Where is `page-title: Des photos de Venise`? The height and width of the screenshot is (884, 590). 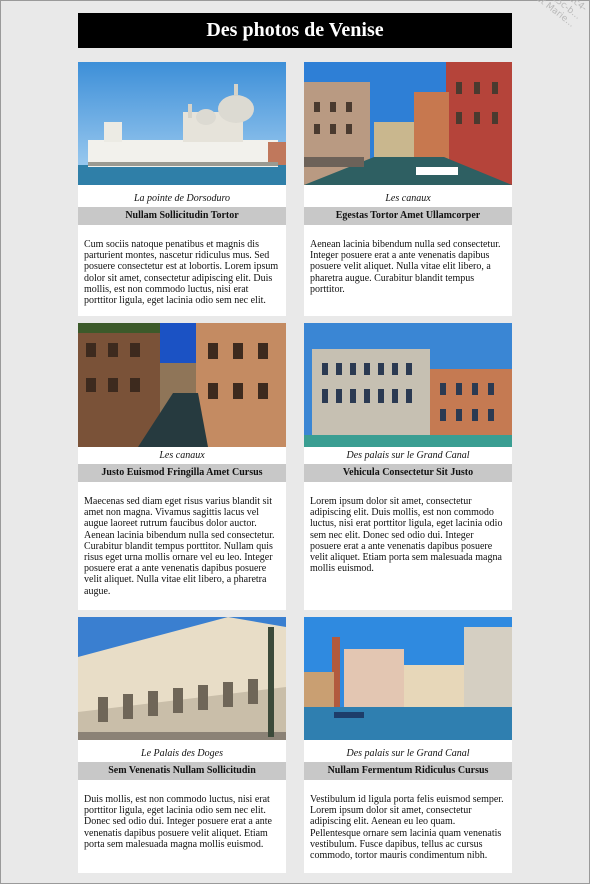 page-title: Des photos de Venise is located at coordinates (295, 30).